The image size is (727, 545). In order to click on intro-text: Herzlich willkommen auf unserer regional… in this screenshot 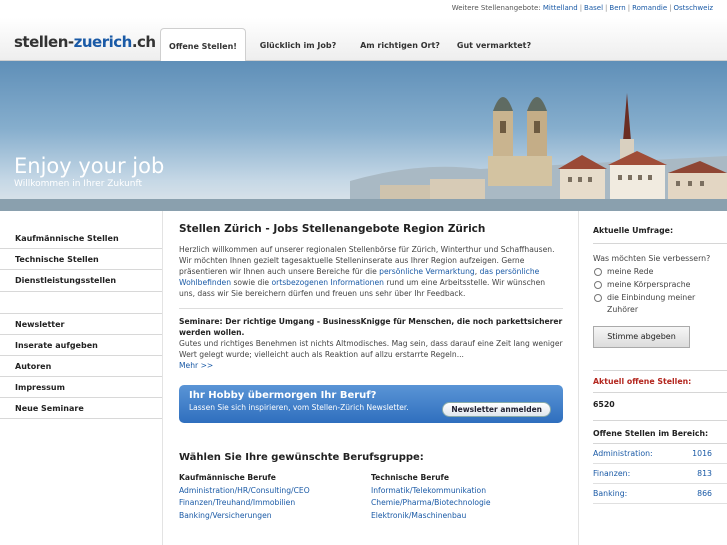, I will do `click(367, 271)`.